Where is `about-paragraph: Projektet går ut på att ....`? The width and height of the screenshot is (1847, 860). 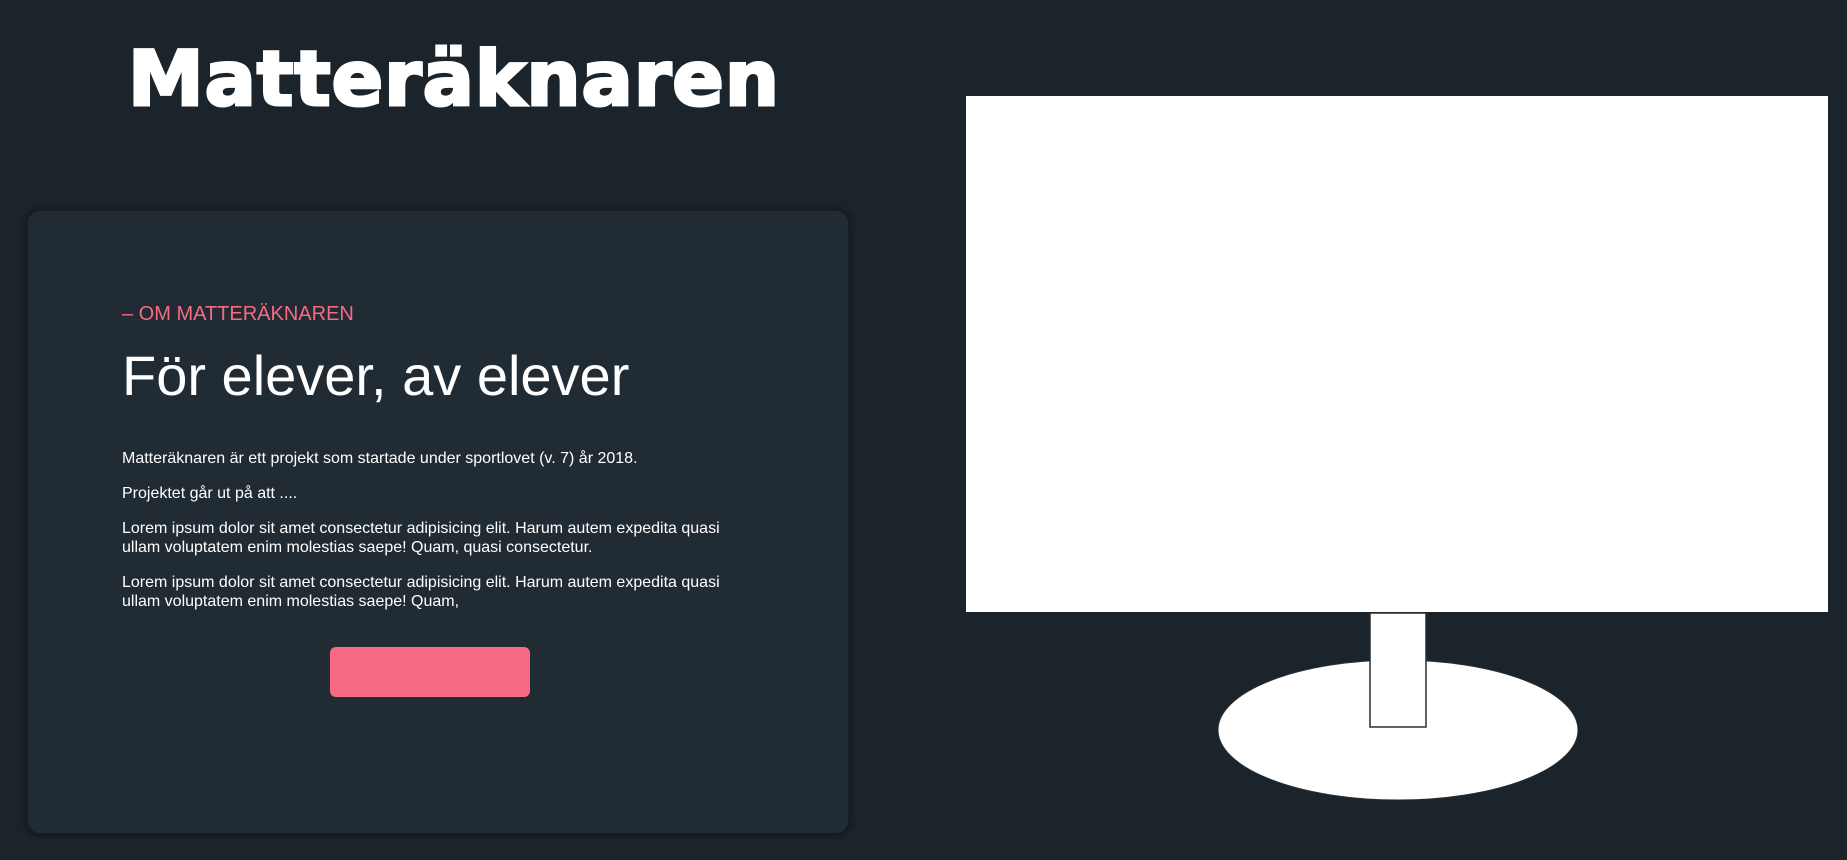 about-paragraph: Projektet går ut på att .... is located at coordinates (210, 493).